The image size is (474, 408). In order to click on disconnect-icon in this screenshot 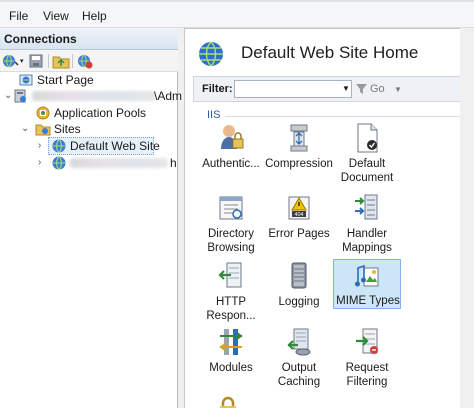, I will do `click(85, 61)`.